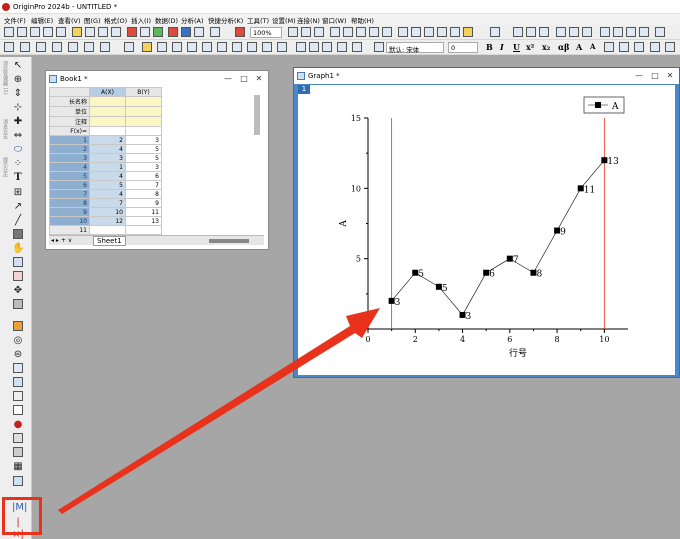 The width and height of the screenshot is (680, 539). What do you see at coordinates (166, 20) in the screenshot?
I see `menu-data: 数据(D)` at bounding box center [166, 20].